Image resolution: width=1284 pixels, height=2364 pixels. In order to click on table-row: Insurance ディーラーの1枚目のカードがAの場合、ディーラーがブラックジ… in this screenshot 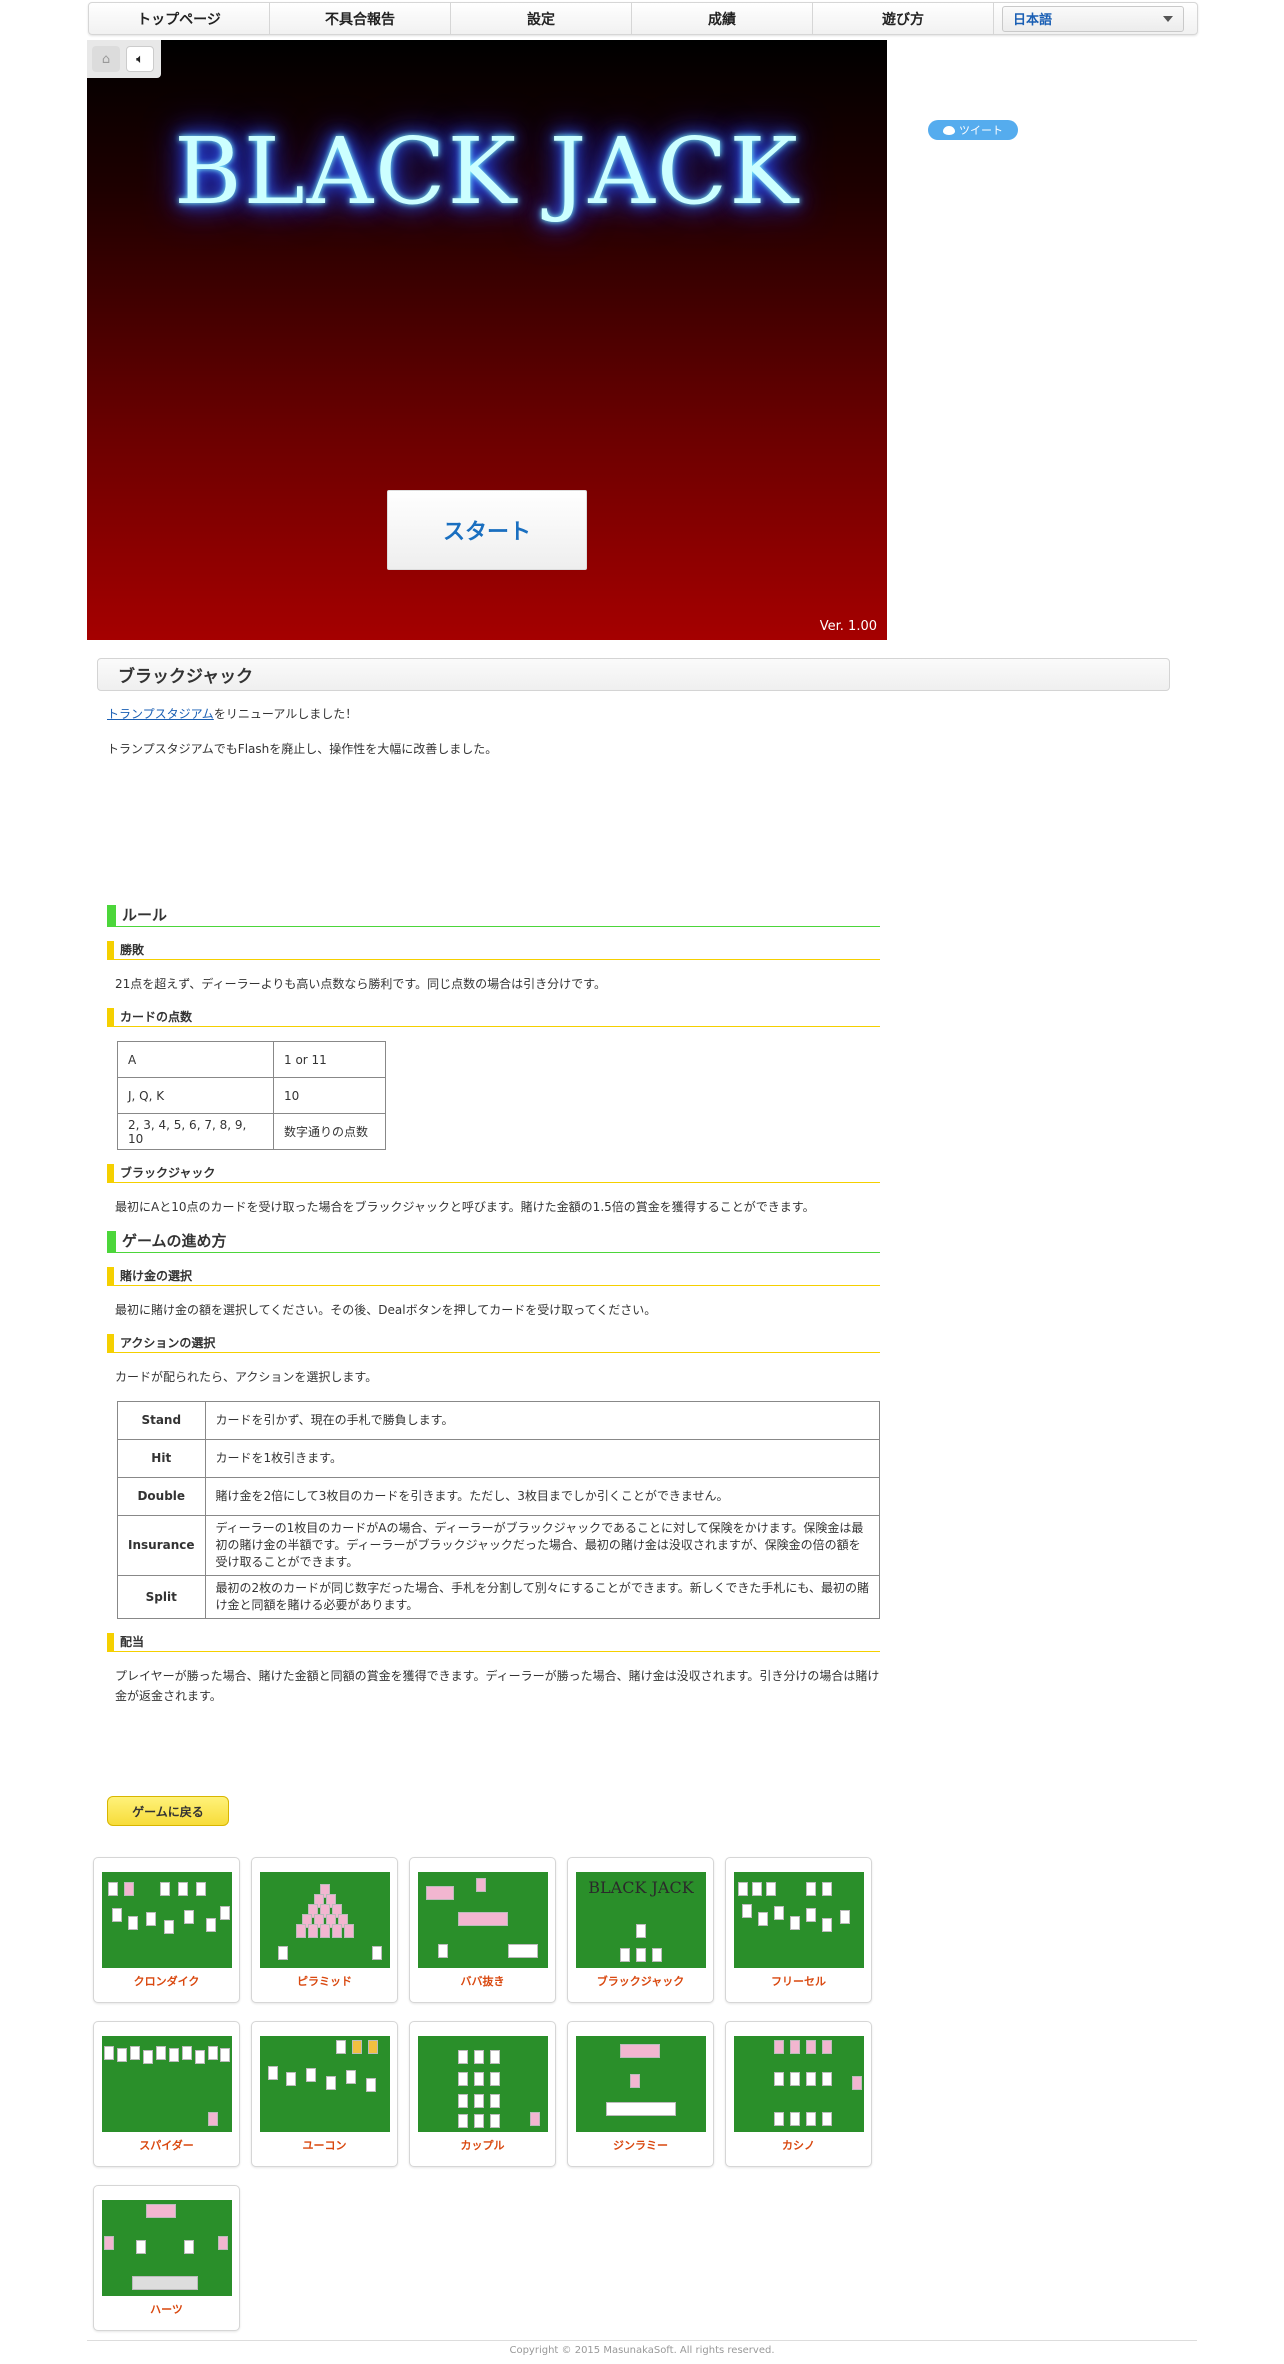, I will do `click(499, 1545)`.